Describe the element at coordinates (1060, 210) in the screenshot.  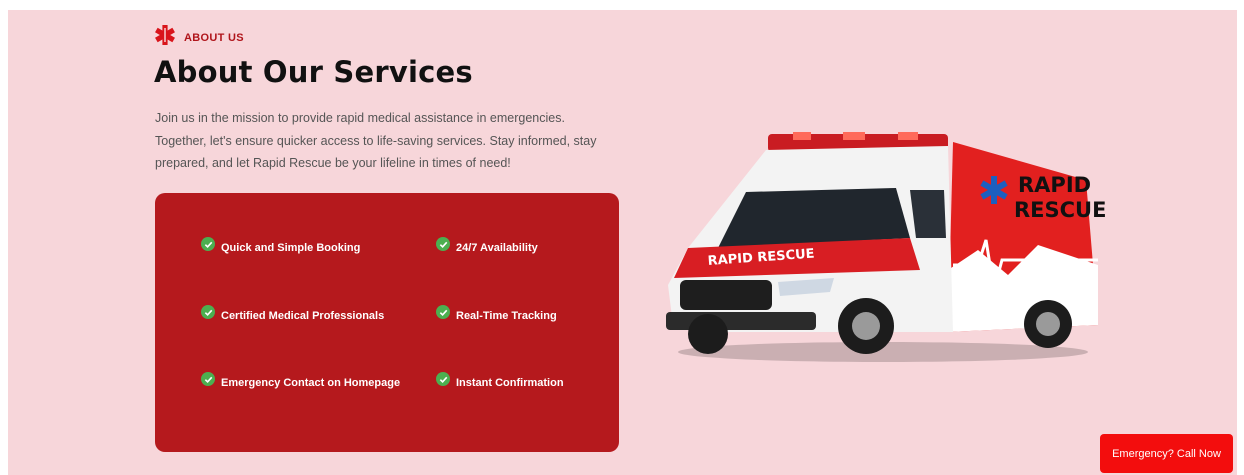
I see `logo-text: RESCUE` at that location.